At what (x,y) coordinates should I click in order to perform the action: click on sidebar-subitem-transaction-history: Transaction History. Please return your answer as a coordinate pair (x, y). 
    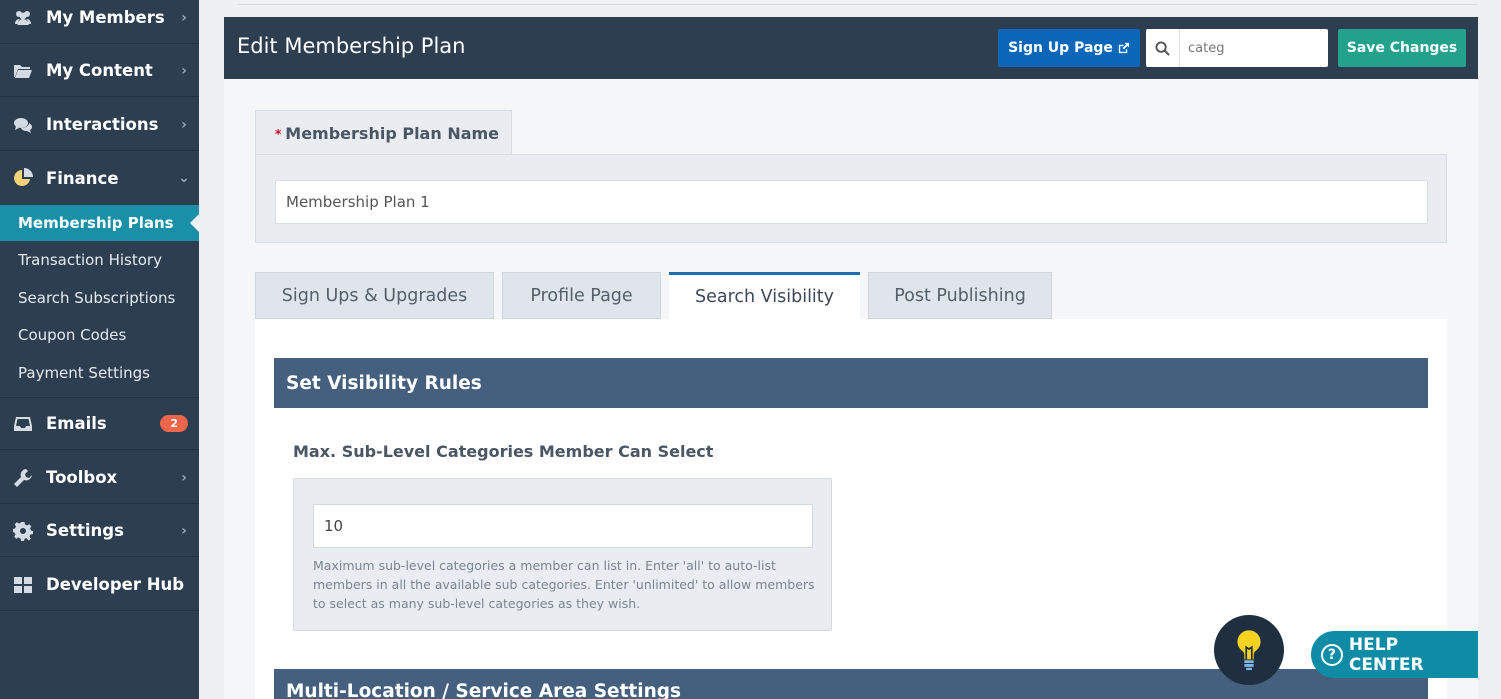
    Looking at the image, I should click on (99, 260).